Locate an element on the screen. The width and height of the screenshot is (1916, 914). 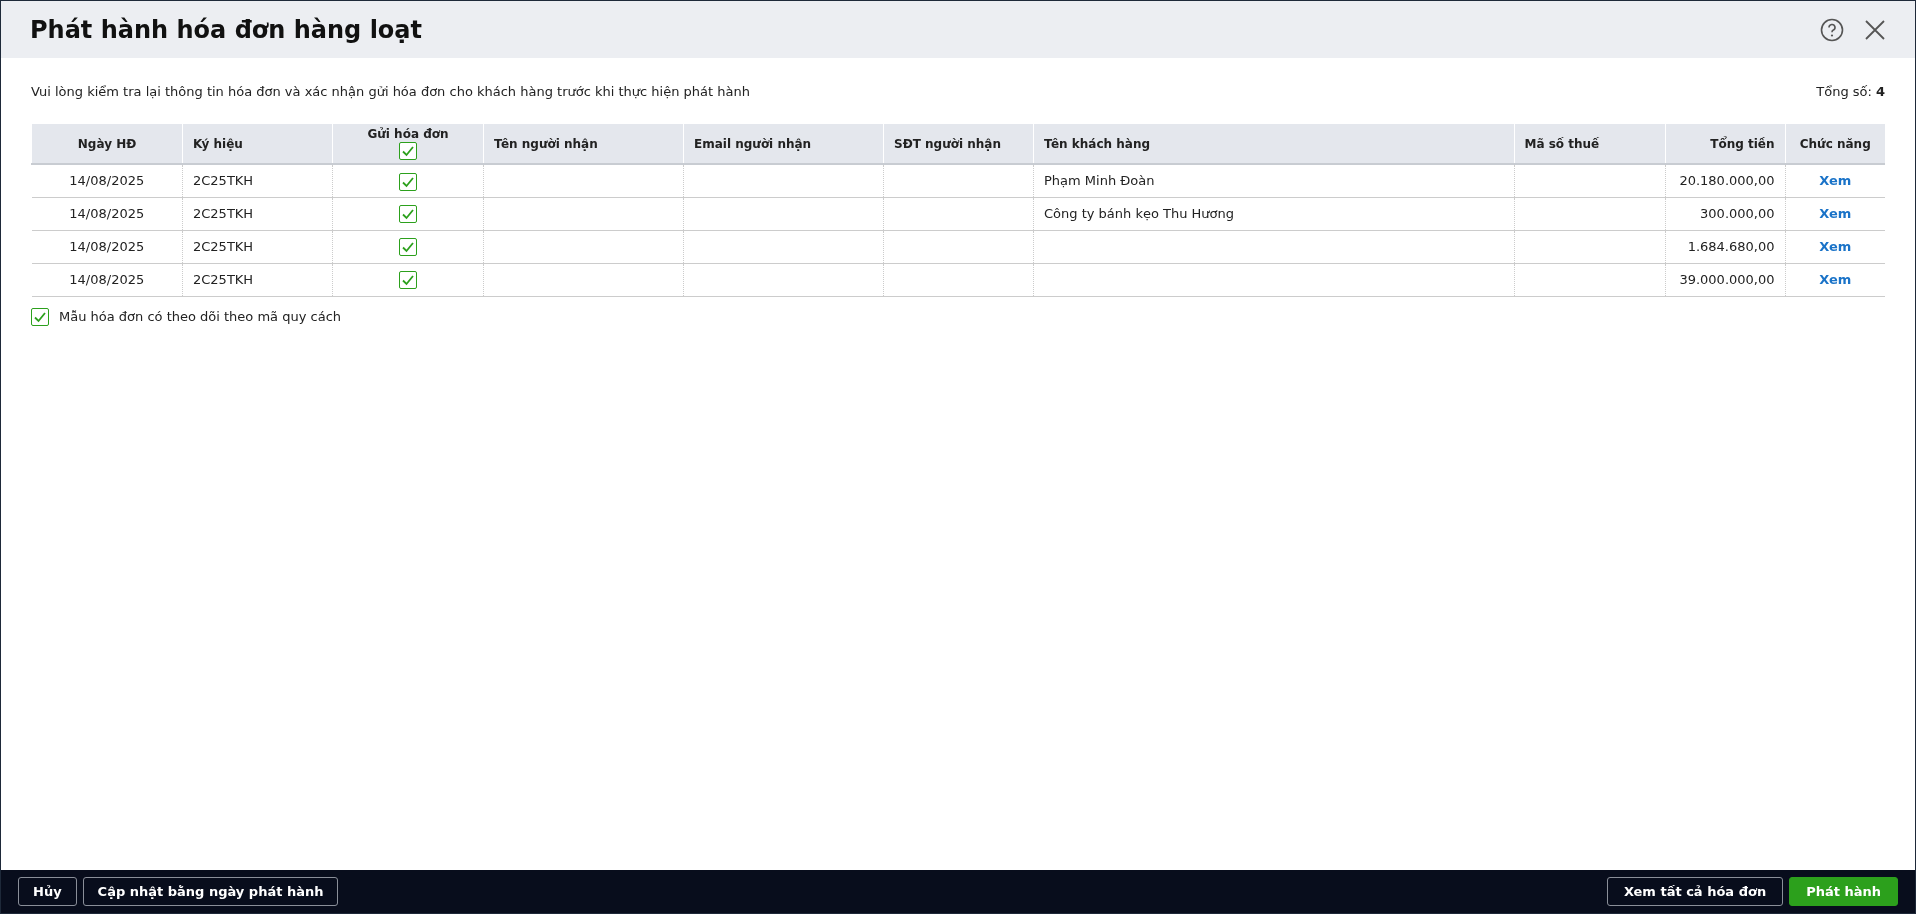
amount-cell: 39.000.000,00 is located at coordinates (1725, 279).